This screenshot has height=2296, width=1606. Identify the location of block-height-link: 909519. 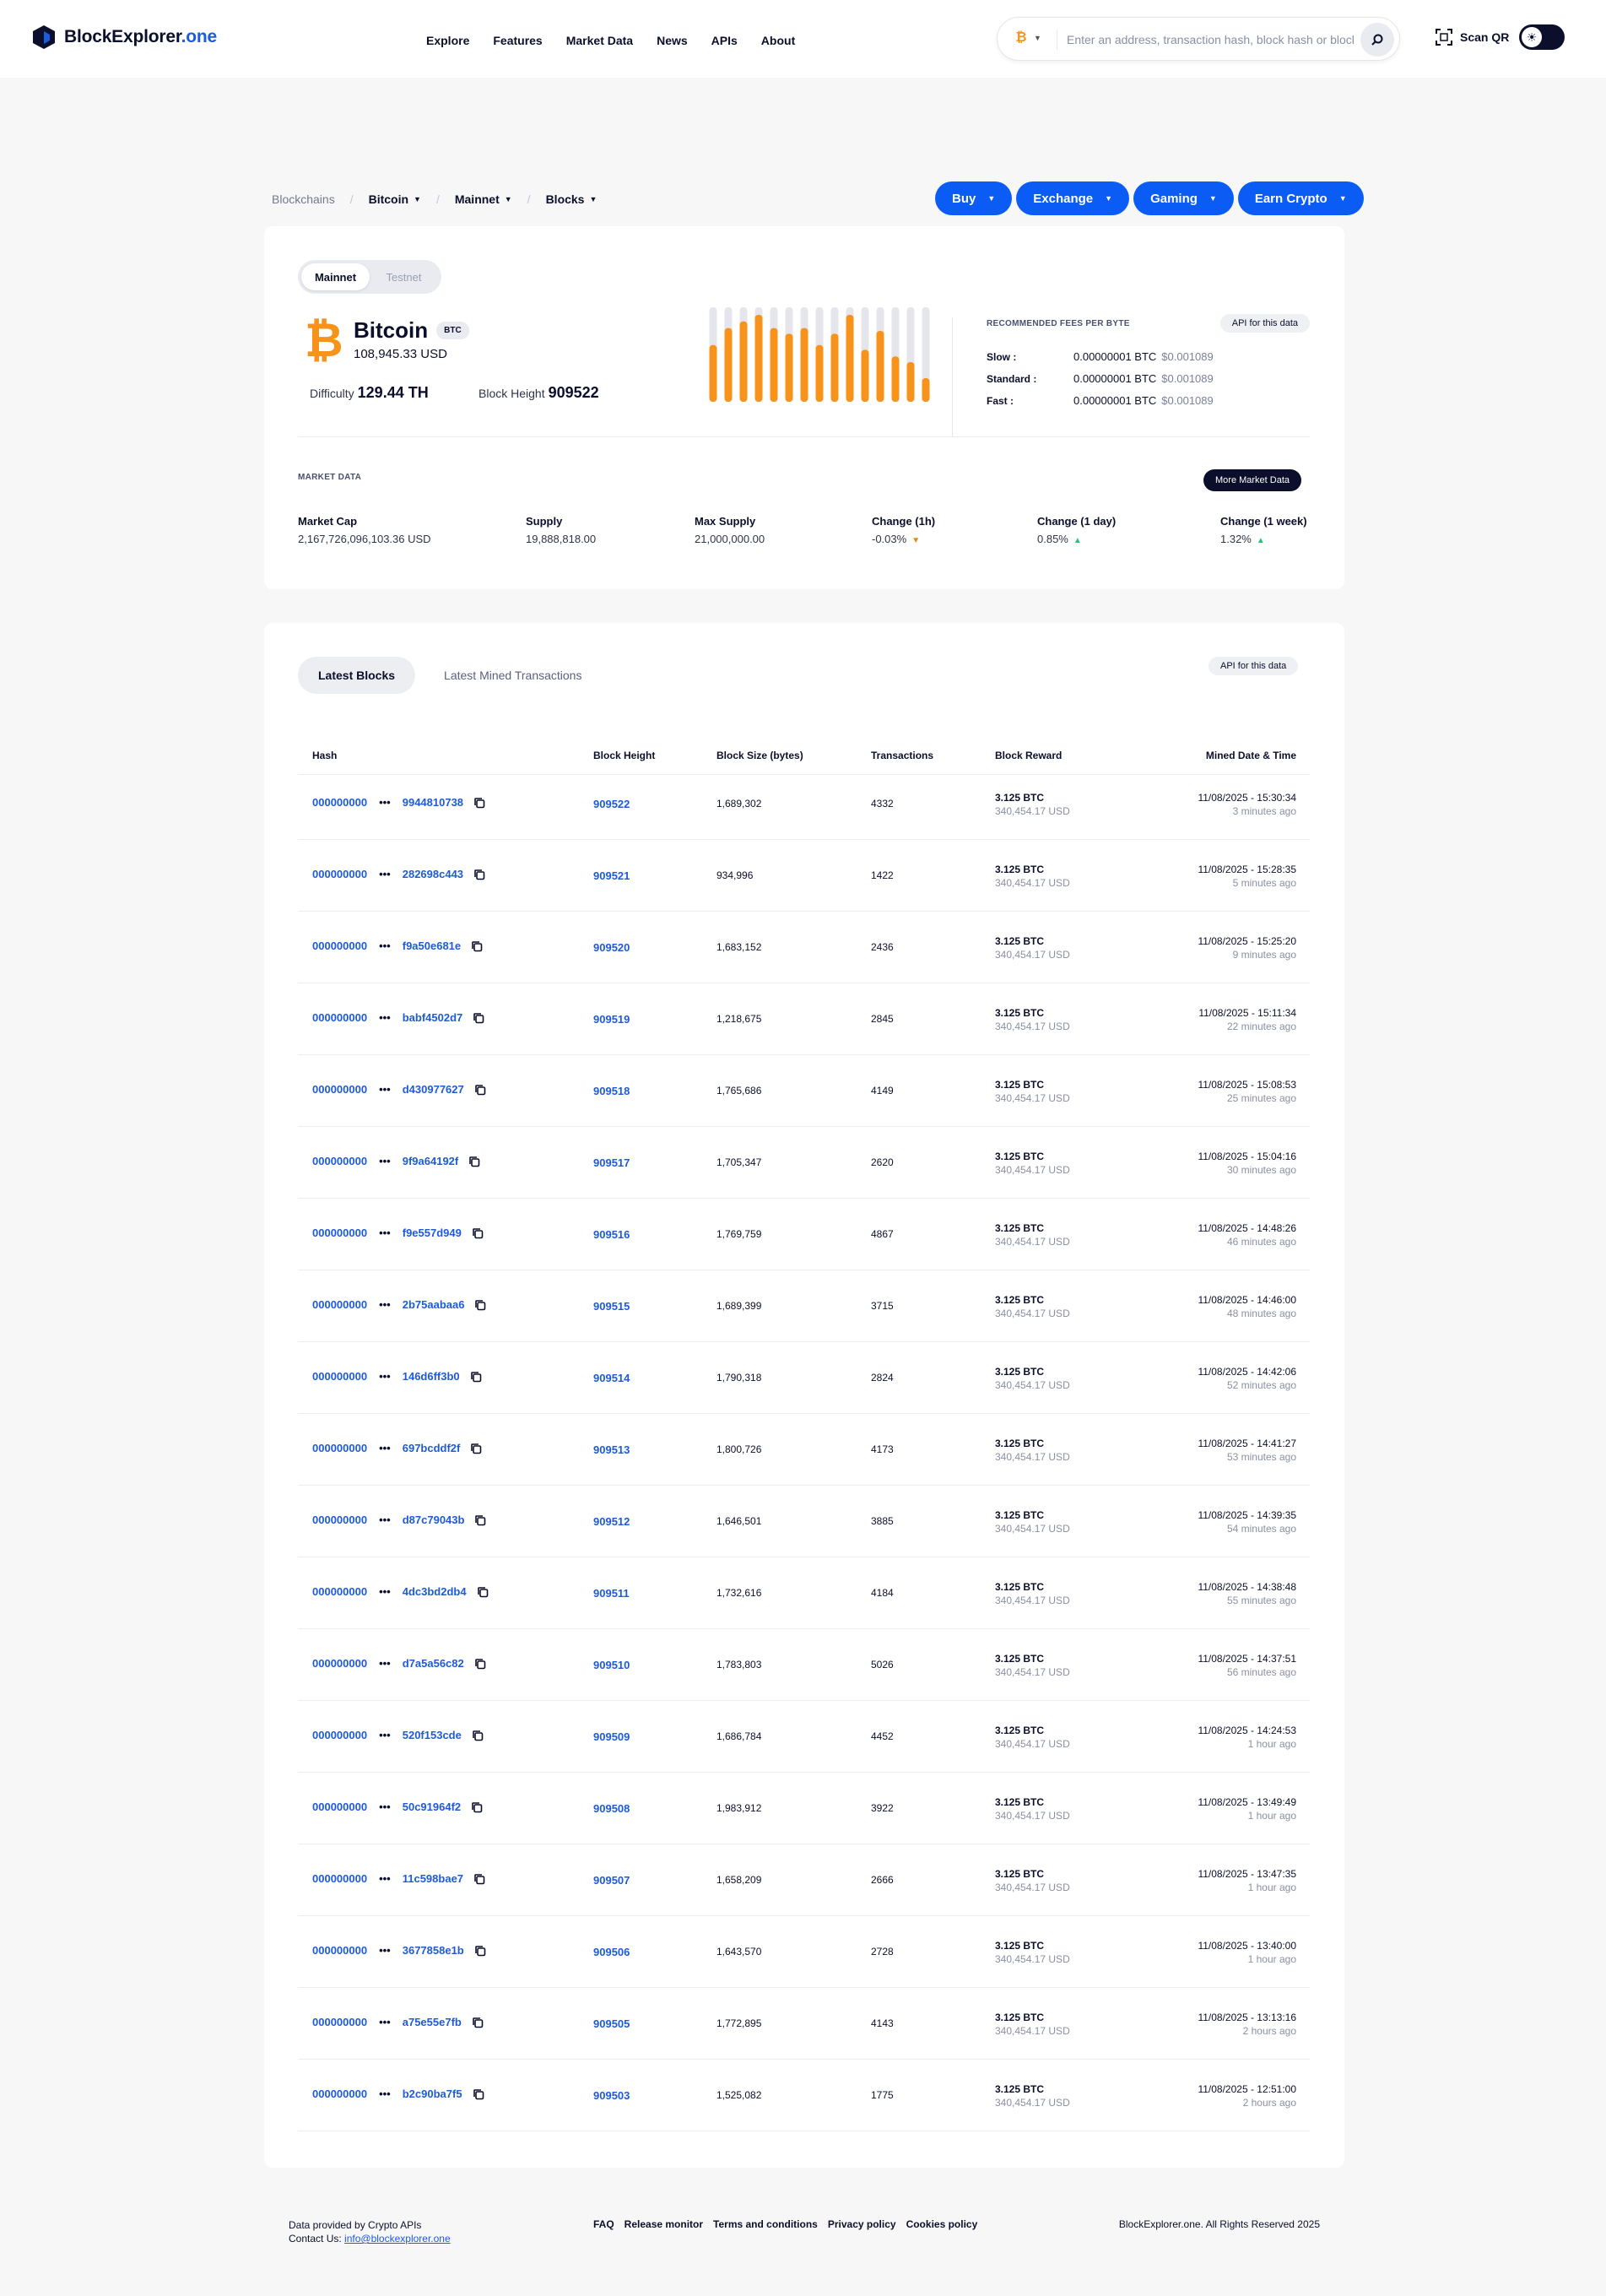
(611, 1019).